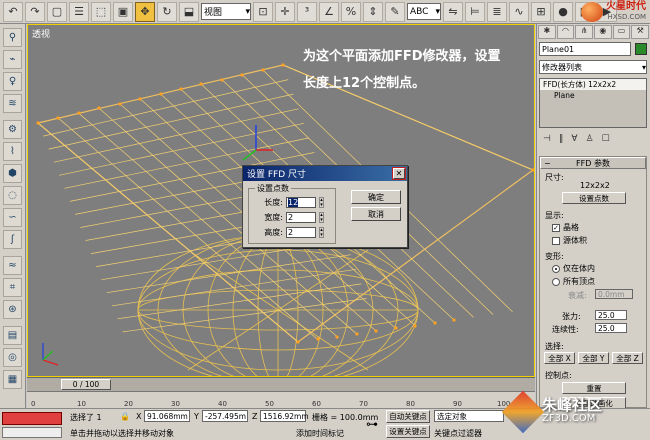  Describe the element at coordinates (226, 11) in the screenshot. I see `reference-coord-dropdown: 视图 ▾` at that location.